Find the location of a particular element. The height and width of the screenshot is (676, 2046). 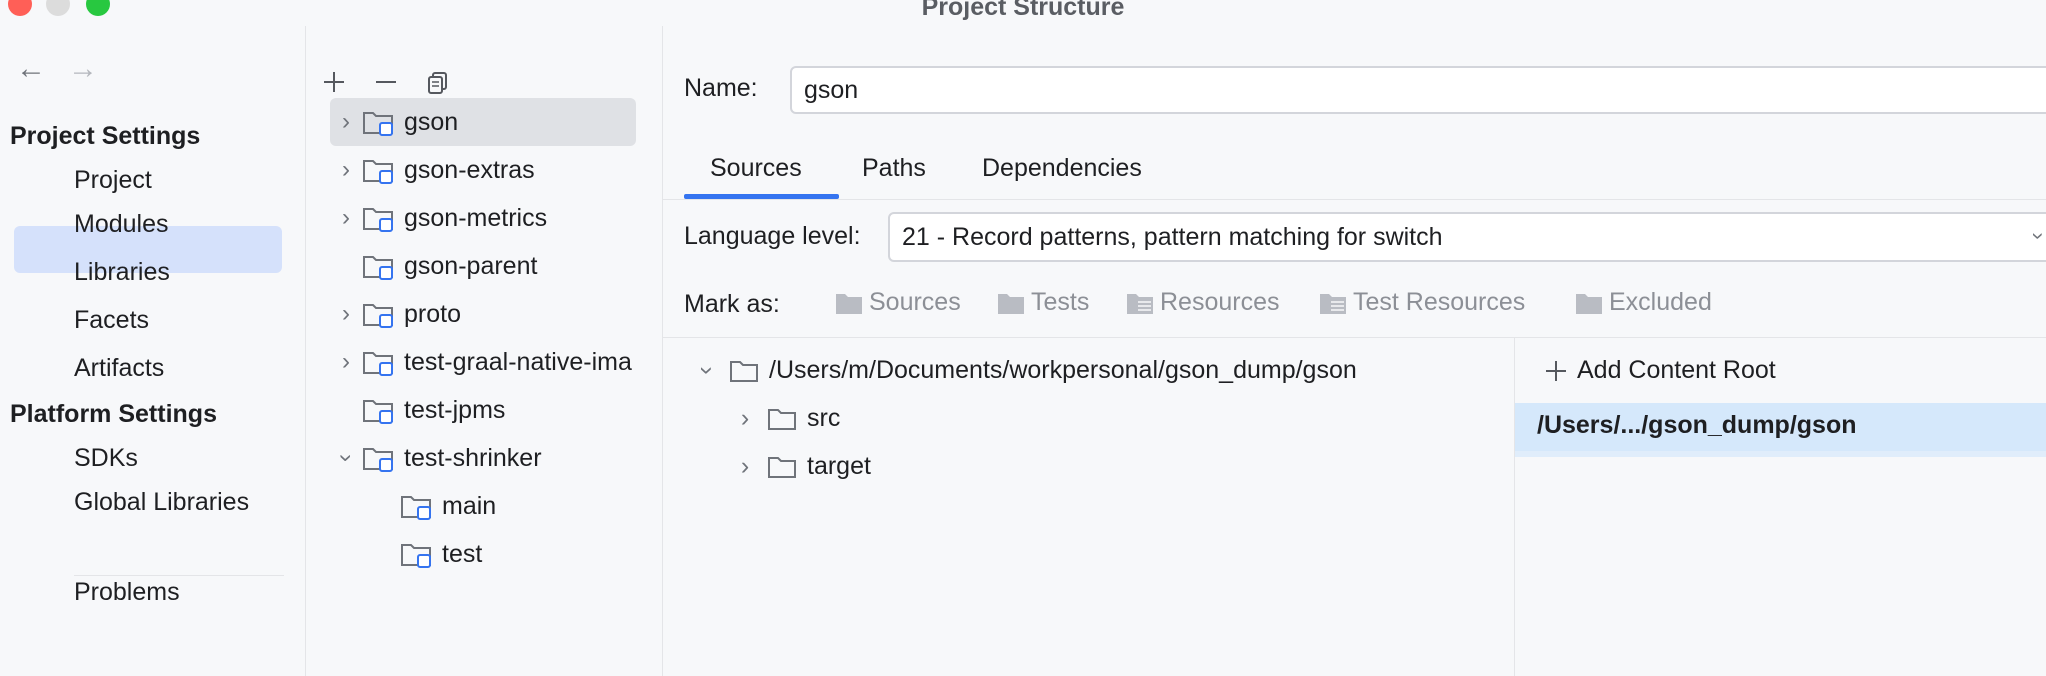

remove-icon is located at coordinates (386, 82).